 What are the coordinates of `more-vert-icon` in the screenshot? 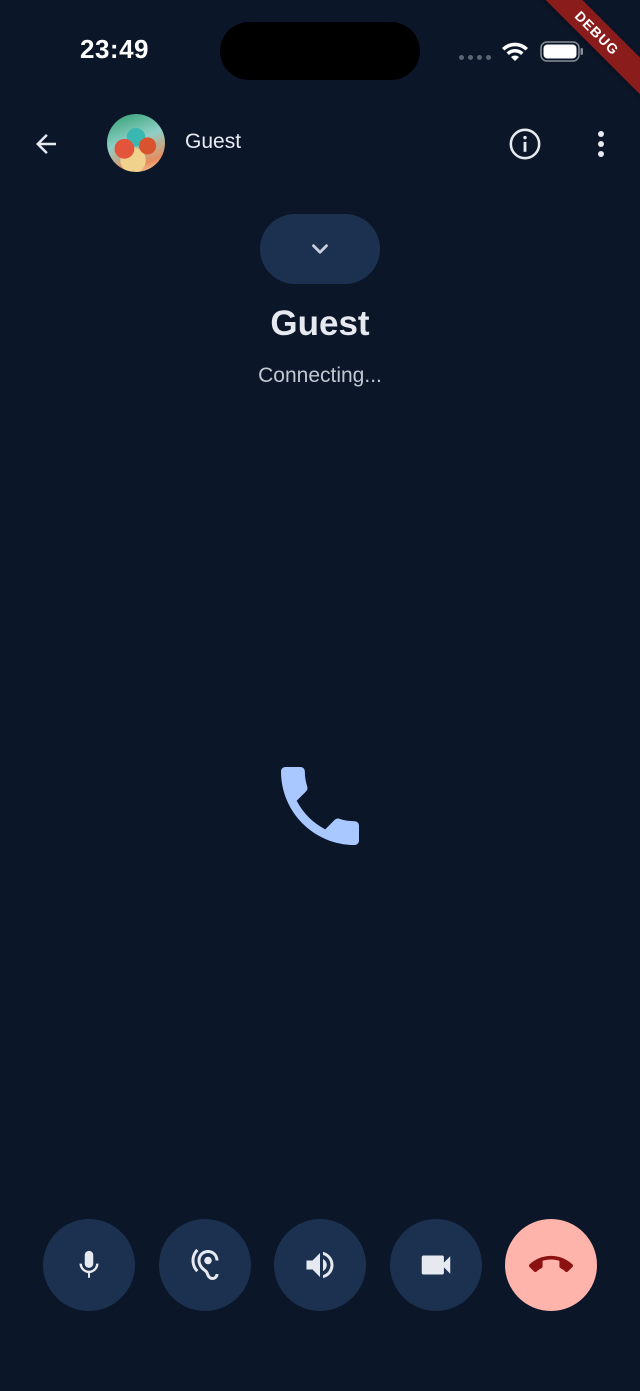 It's located at (601, 144).